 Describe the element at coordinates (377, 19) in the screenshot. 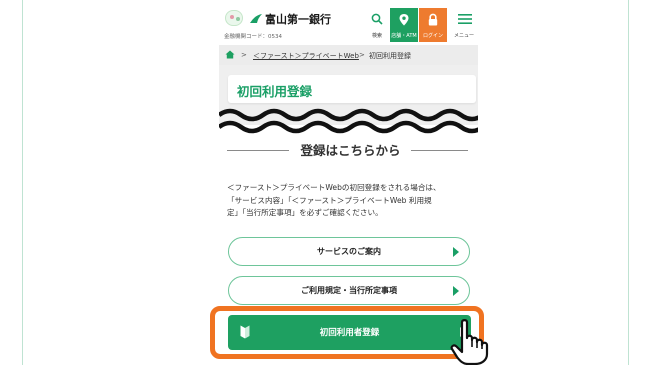

I see `search-icon` at that location.